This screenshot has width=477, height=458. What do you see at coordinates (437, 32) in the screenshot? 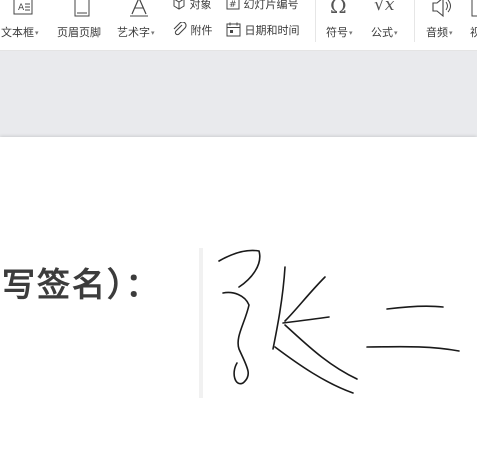
I see `audio-label: 音频` at bounding box center [437, 32].